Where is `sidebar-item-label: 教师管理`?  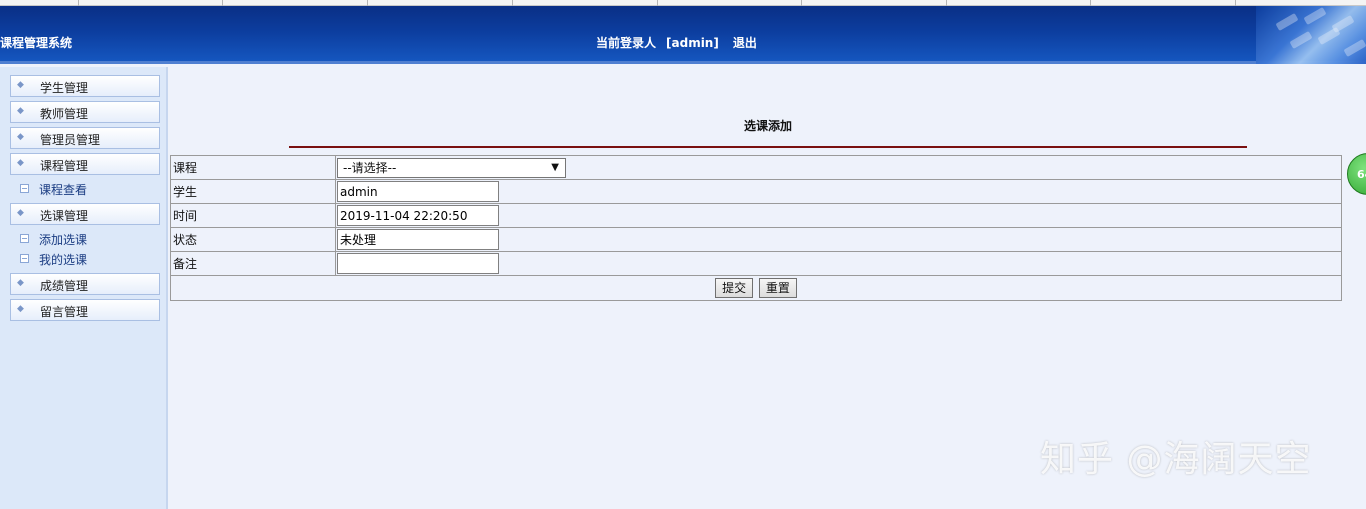 sidebar-item-label: 教师管理 is located at coordinates (64, 114).